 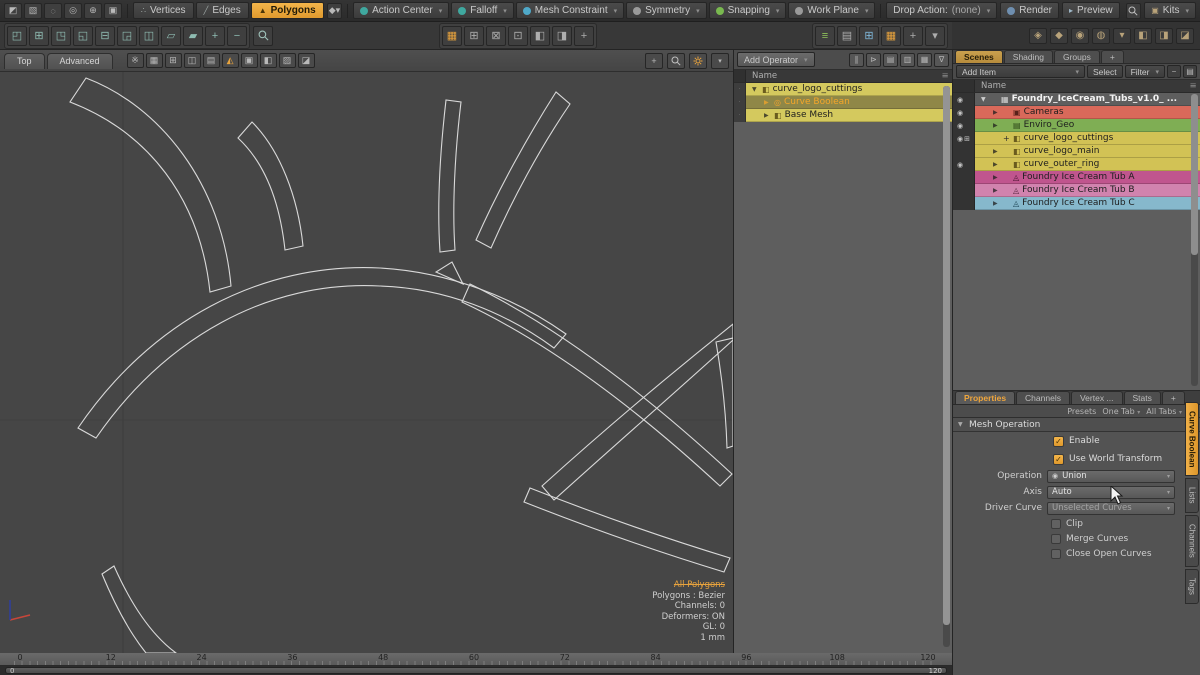 I want to click on viewport-settings-button, so click(x=698, y=60).